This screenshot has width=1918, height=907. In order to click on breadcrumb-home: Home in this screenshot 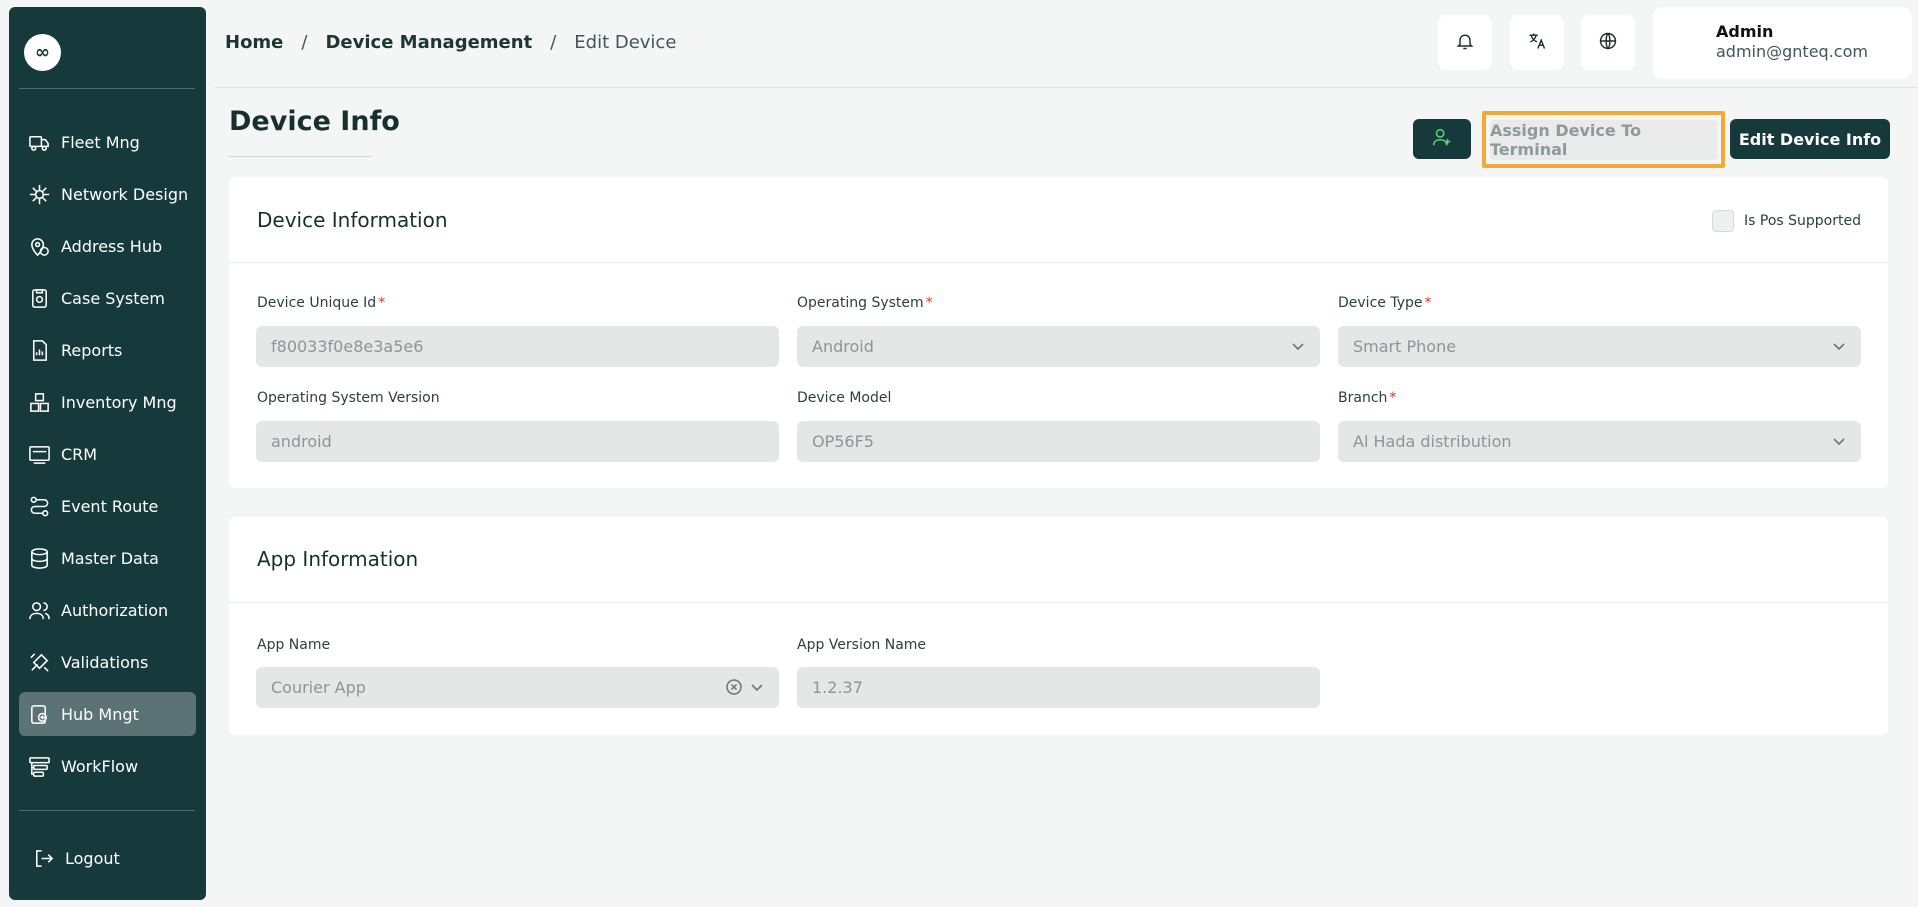, I will do `click(254, 42)`.